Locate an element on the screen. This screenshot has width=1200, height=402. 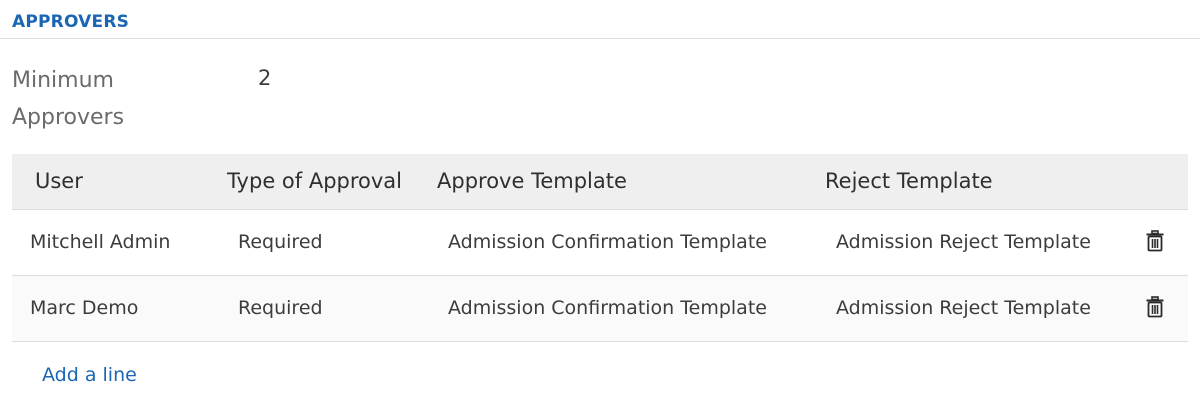
add-a-line-link: Add a line is located at coordinates (89, 375).